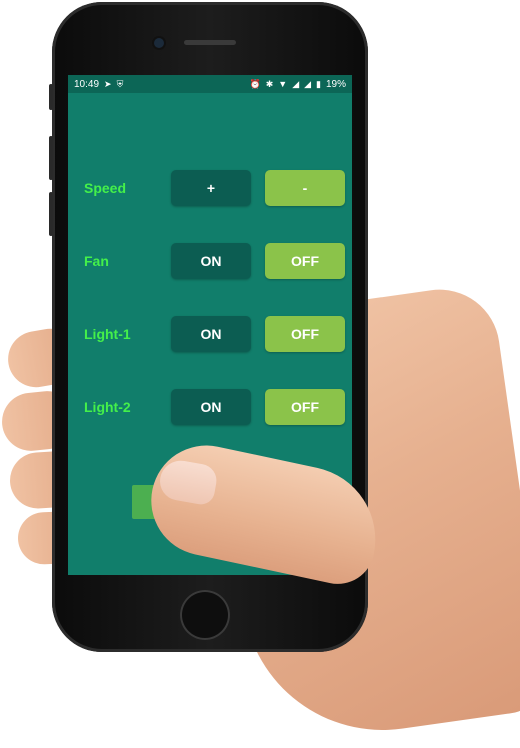 The height and width of the screenshot is (748, 520). I want to click on speed-label: Speed, so click(105, 188).